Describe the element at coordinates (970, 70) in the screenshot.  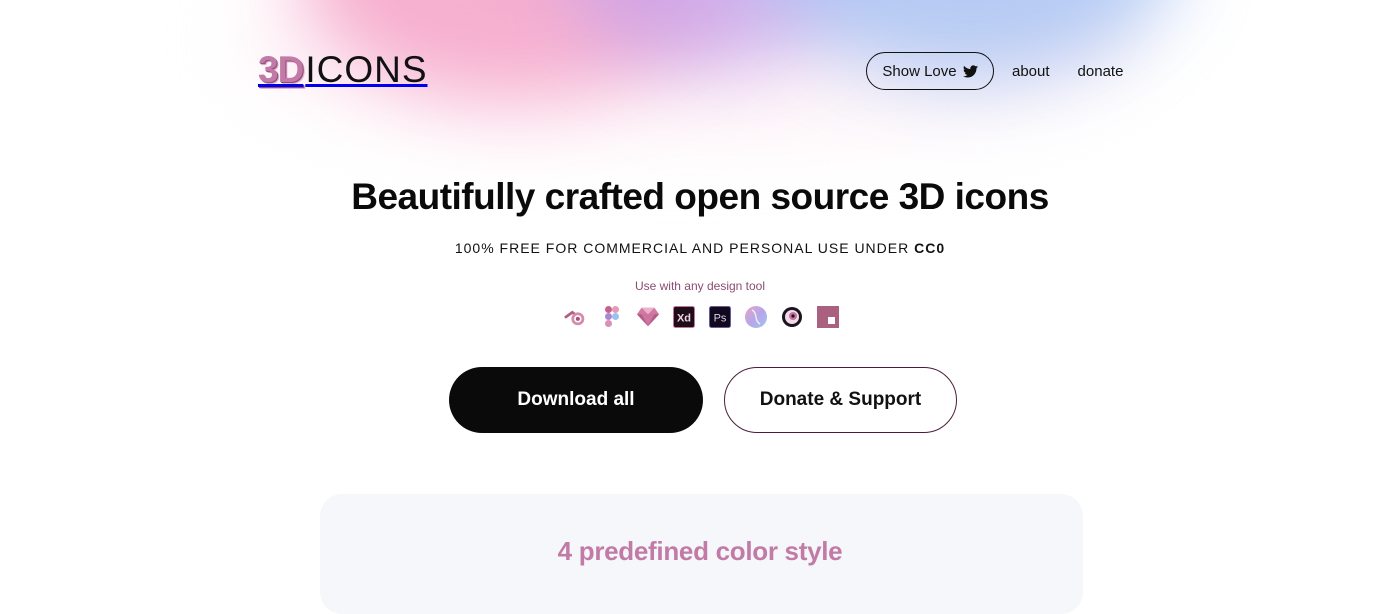
I see `twitter-icon` at that location.